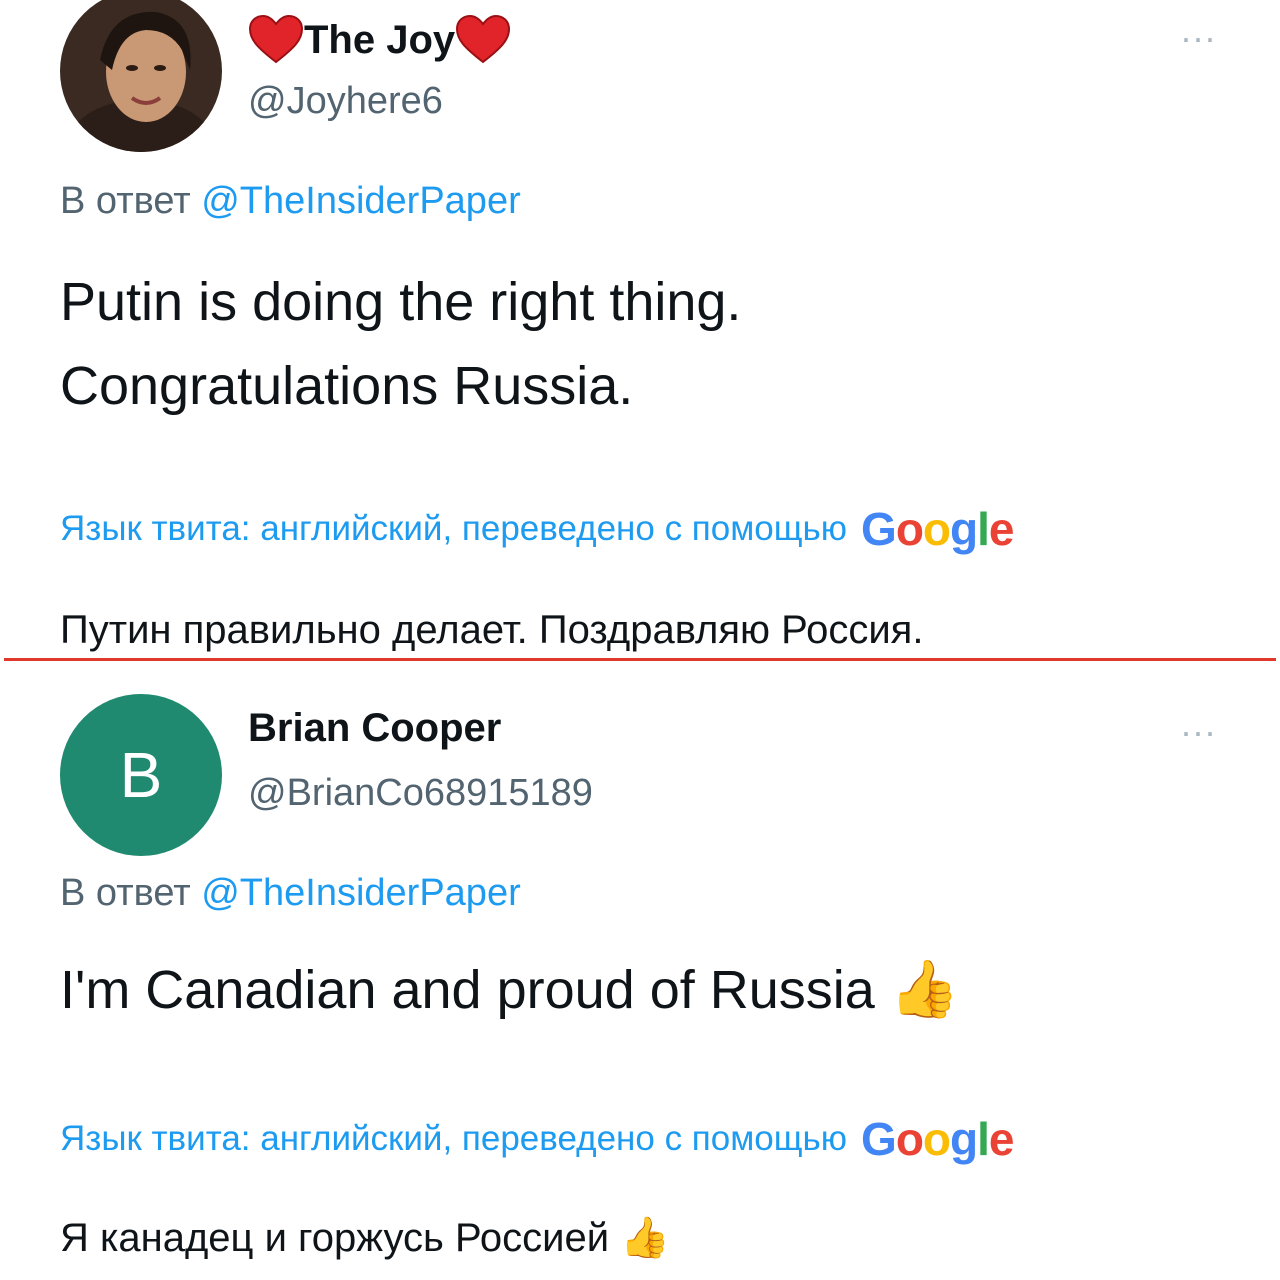  Describe the element at coordinates (335, 1238) in the screenshot. I see `translated-text-body: Я канадец и горжусь Россией` at that location.